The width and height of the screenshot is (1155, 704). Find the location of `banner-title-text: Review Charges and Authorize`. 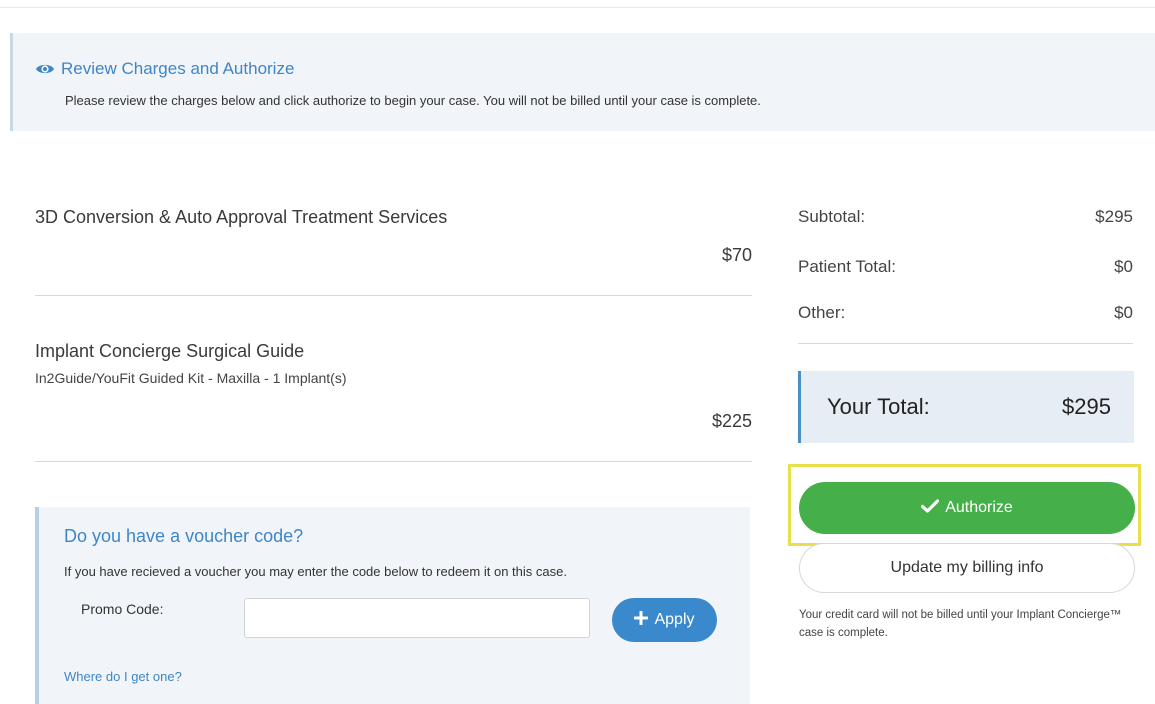

banner-title-text: Review Charges and Authorize is located at coordinates (178, 68).